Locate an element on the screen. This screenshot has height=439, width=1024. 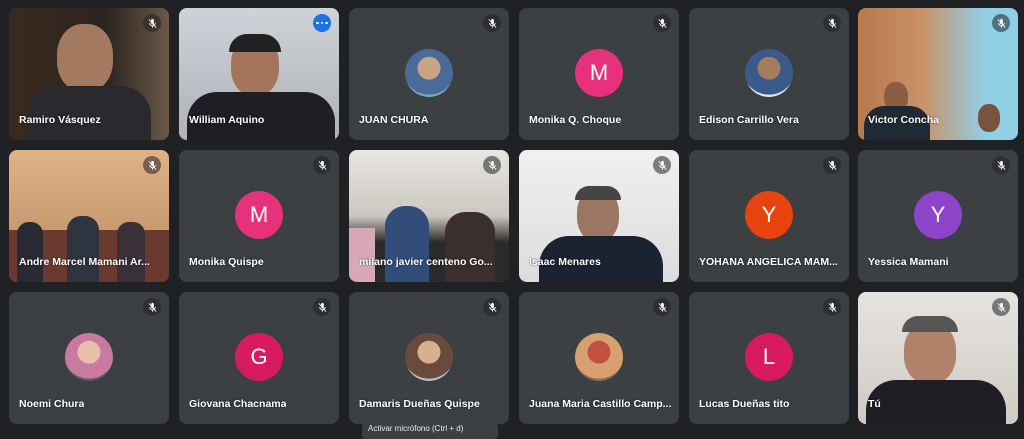
participant-tile: L Lucas Dueñas tito is located at coordinates (769, 358).